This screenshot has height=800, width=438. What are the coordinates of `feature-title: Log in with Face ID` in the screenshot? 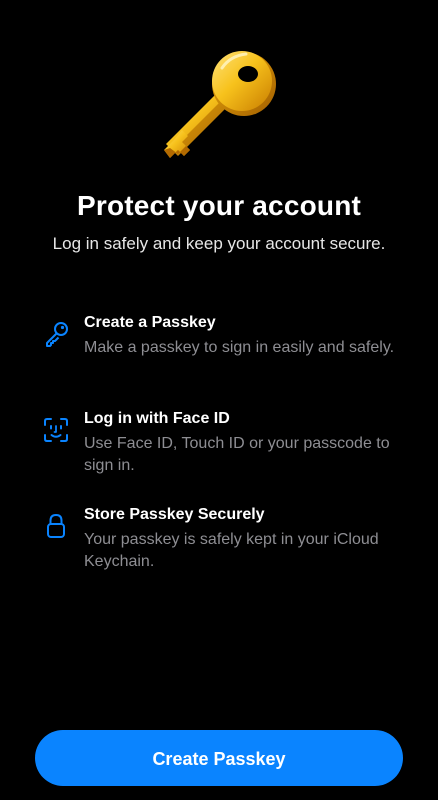 It's located at (157, 418).